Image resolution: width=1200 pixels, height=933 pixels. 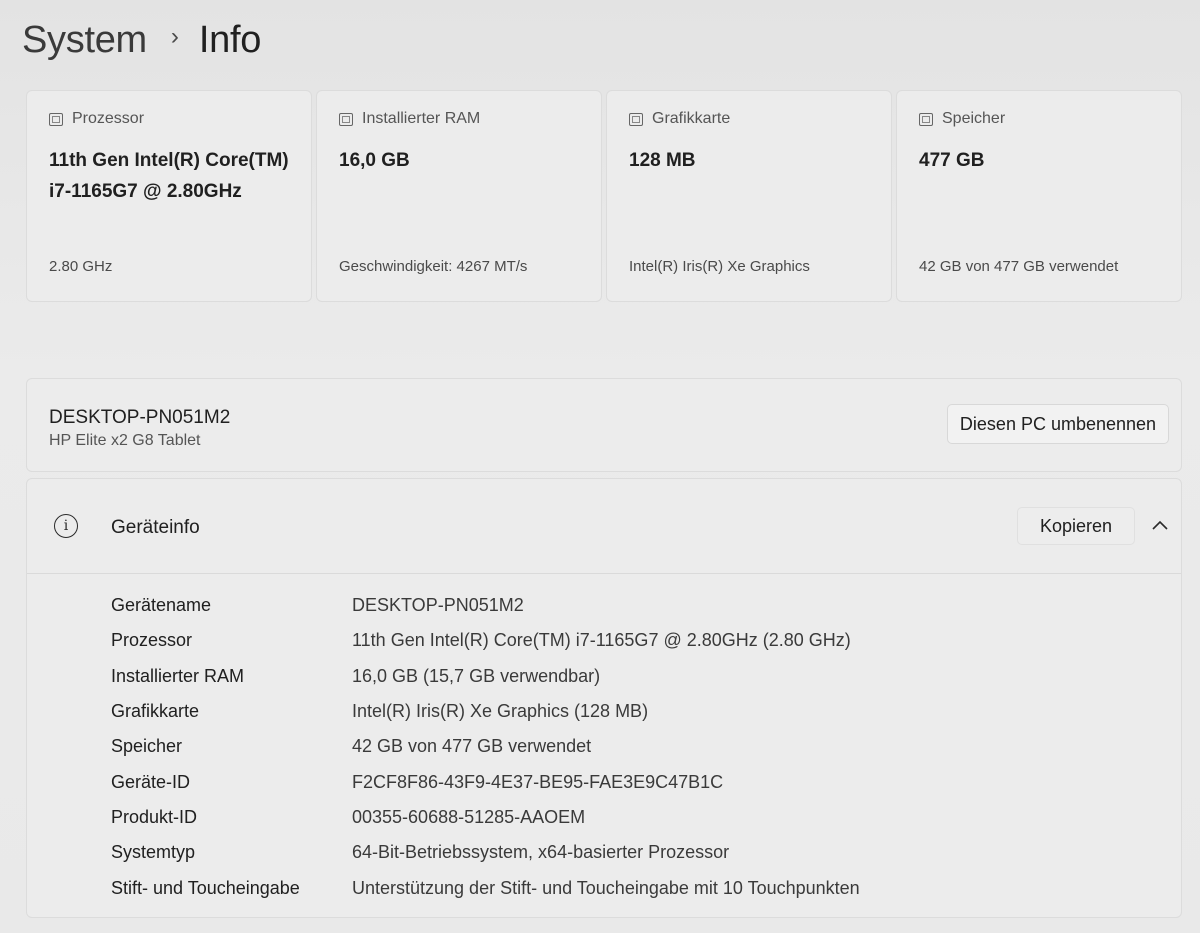 What do you see at coordinates (151, 781) in the screenshot?
I see `spec-key: Geräte-ID` at bounding box center [151, 781].